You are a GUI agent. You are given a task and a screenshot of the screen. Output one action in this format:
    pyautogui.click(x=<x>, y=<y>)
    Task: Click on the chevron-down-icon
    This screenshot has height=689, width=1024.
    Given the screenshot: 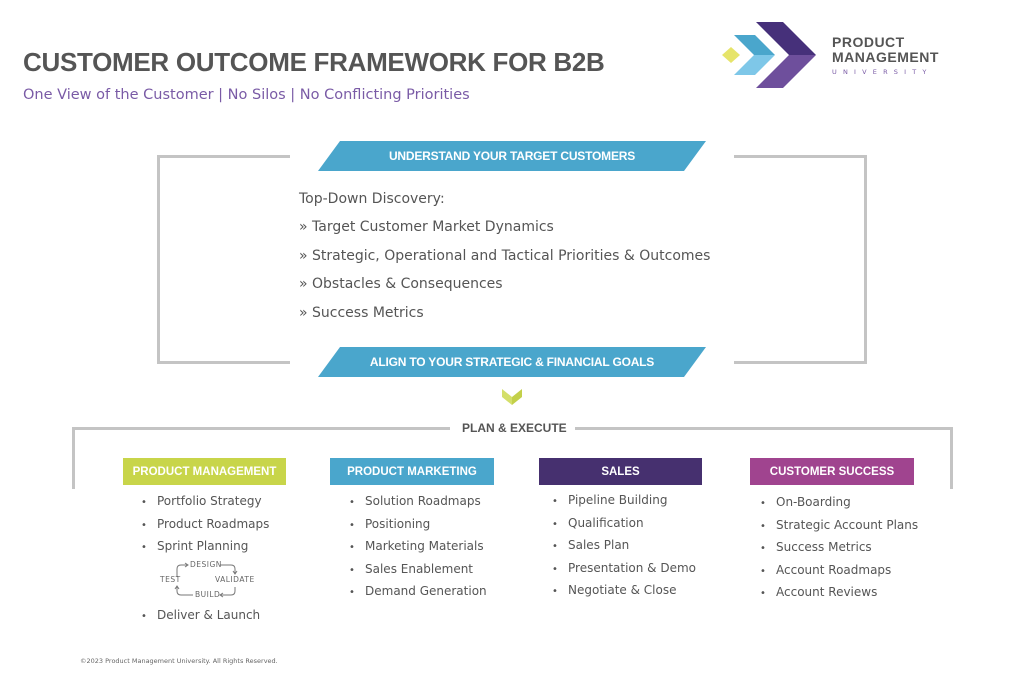 What is the action you would take?
    pyautogui.click(x=512, y=397)
    